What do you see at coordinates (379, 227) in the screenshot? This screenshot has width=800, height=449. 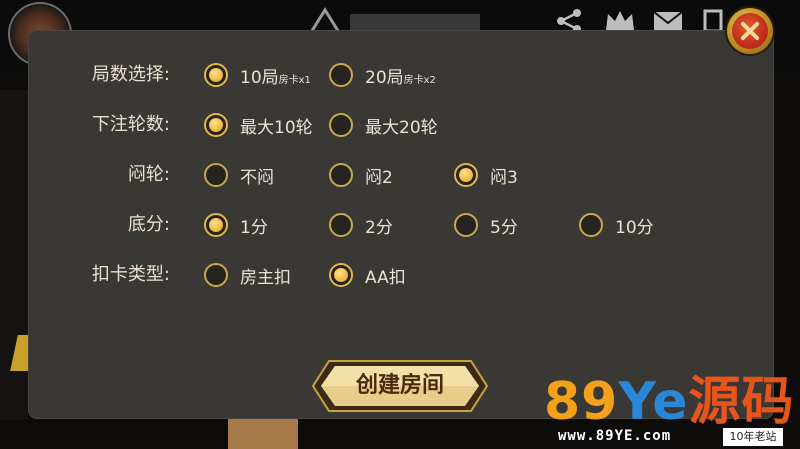 I see `radio-option-label: 2分` at bounding box center [379, 227].